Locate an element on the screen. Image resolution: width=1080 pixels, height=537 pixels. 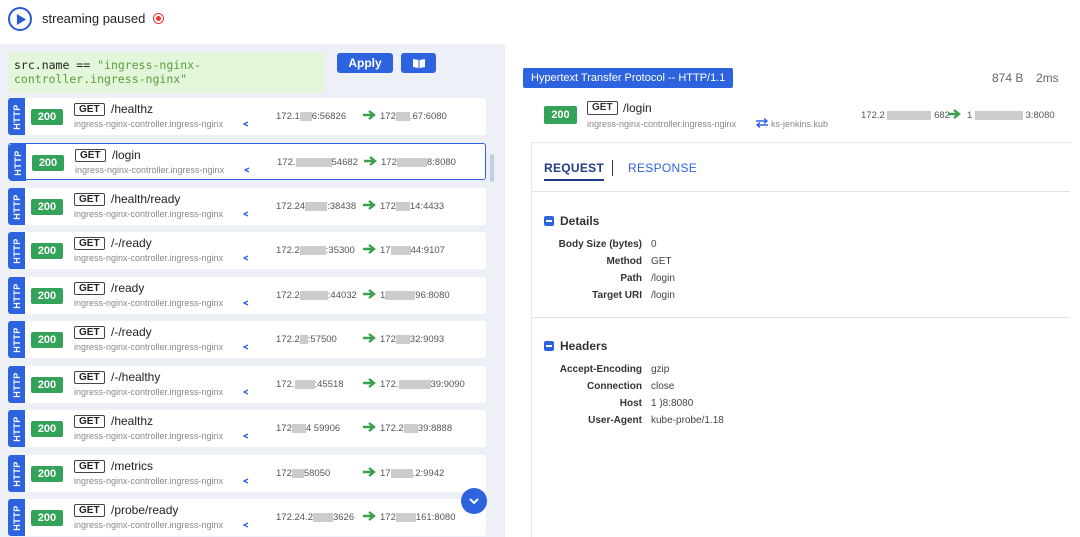
destination-address-part: 172. is located at coordinates (389, 384).